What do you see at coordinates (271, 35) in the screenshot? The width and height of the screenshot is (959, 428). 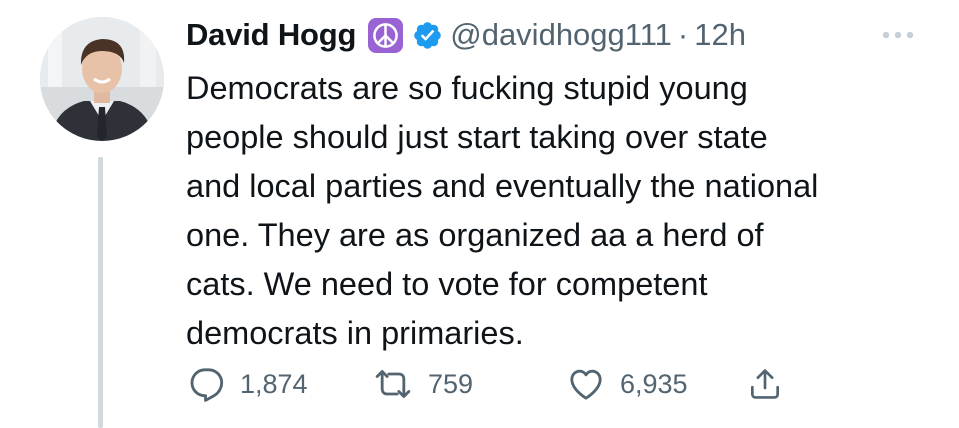 I see `author-name: David Hogg` at bounding box center [271, 35].